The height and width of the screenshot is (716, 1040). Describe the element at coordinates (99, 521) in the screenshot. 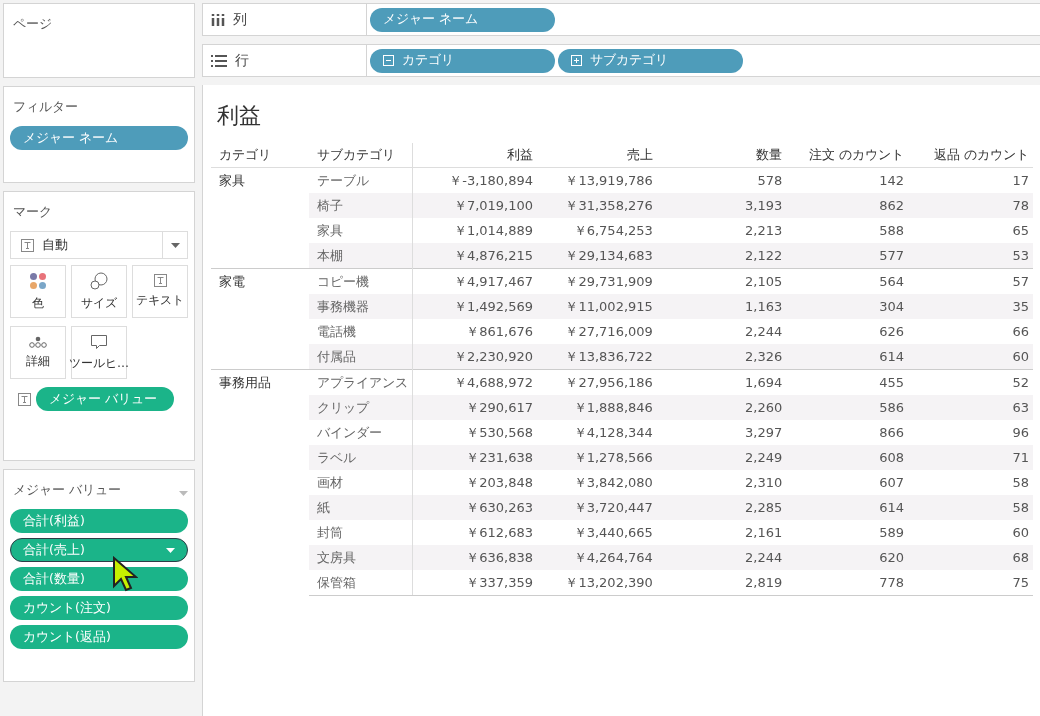

I see `measure-pill: 合計(利益)` at that location.